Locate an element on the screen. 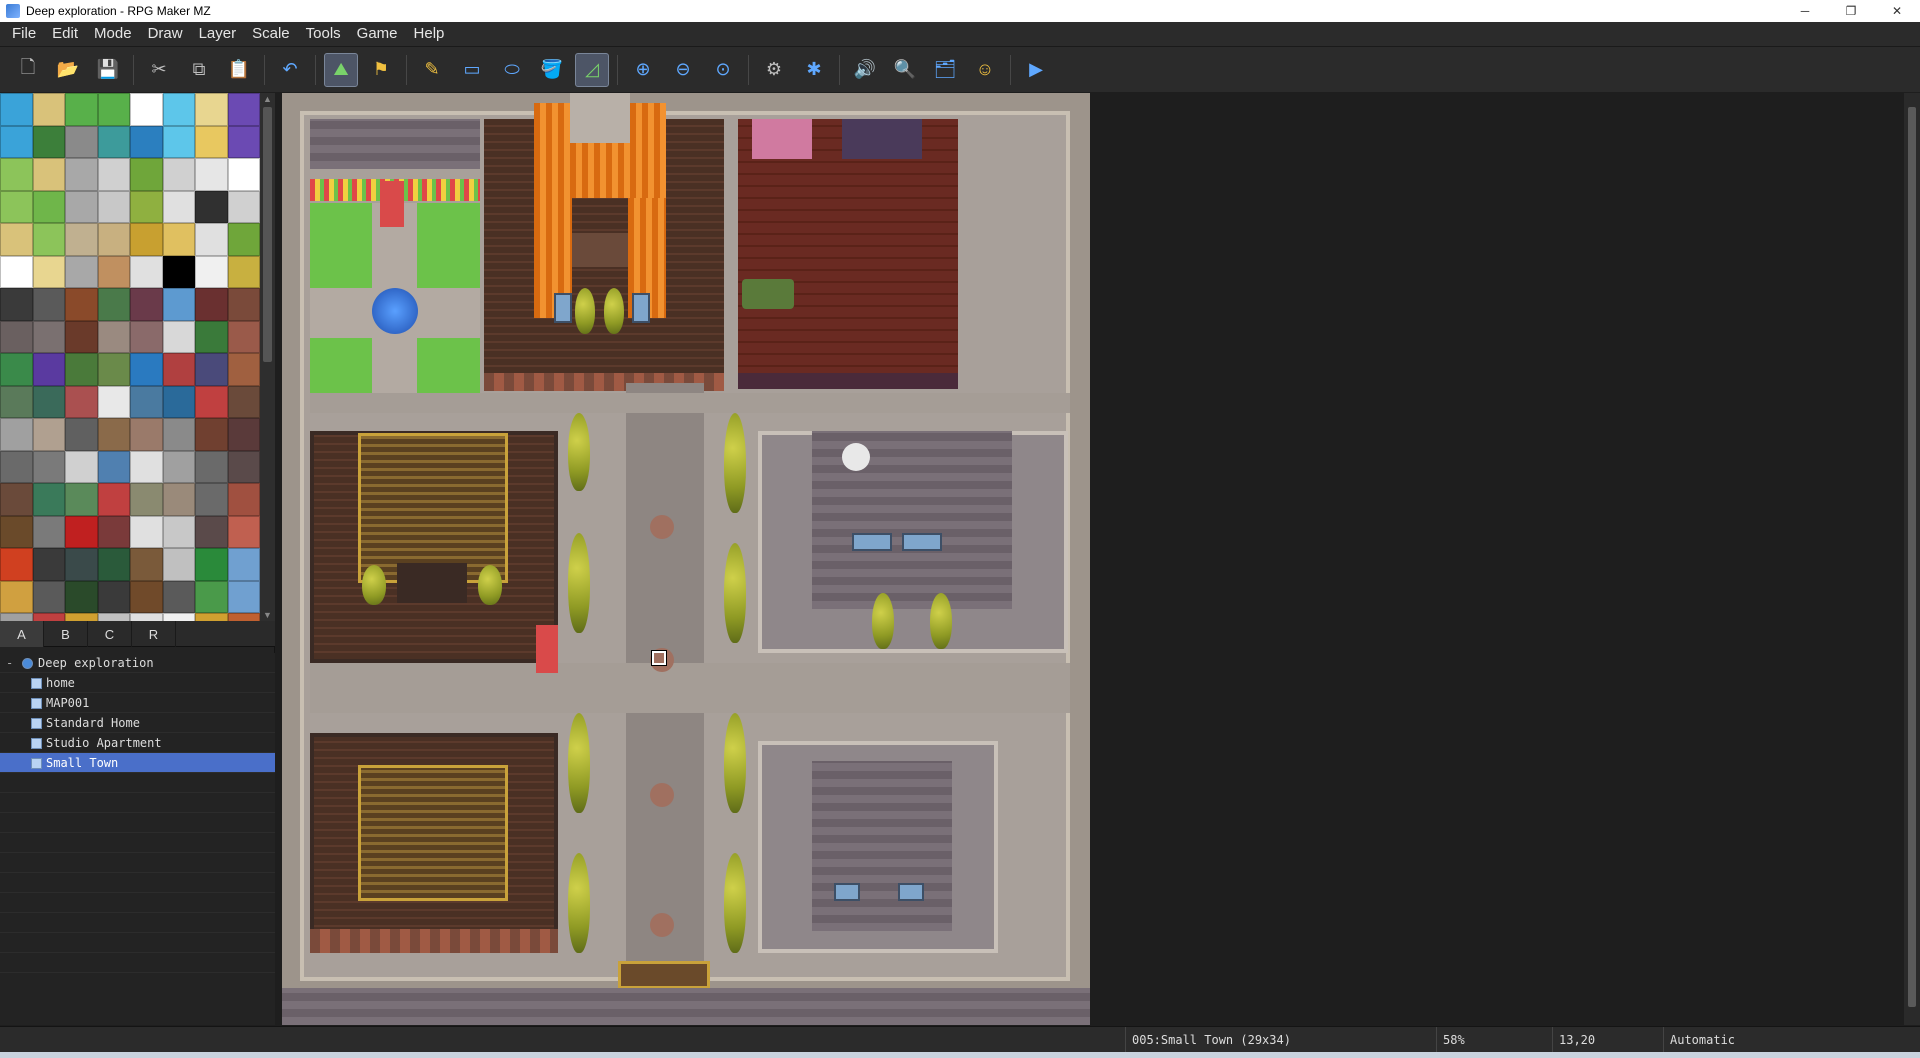  menu-help: Help is located at coordinates (429, 34).